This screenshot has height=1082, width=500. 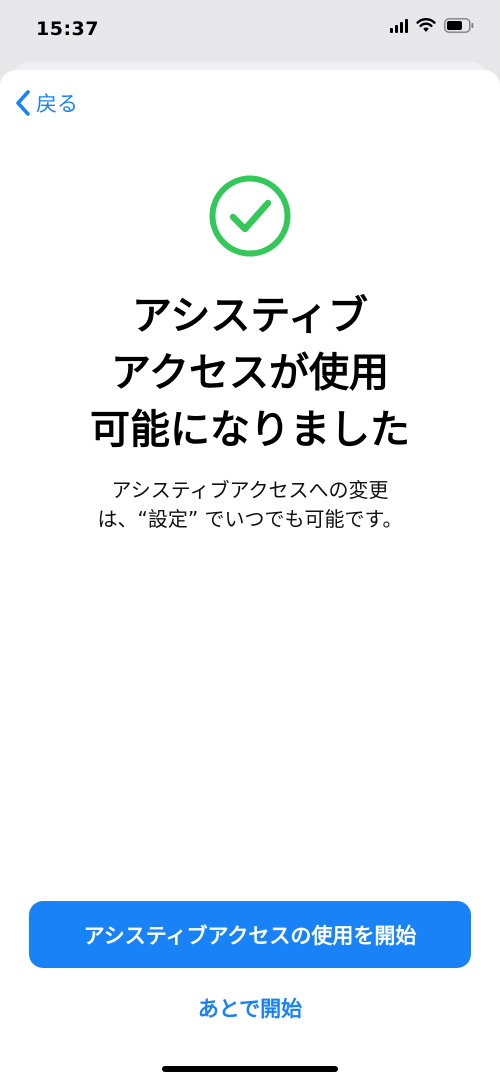 I want to click on signal-icon, so click(x=399, y=25).